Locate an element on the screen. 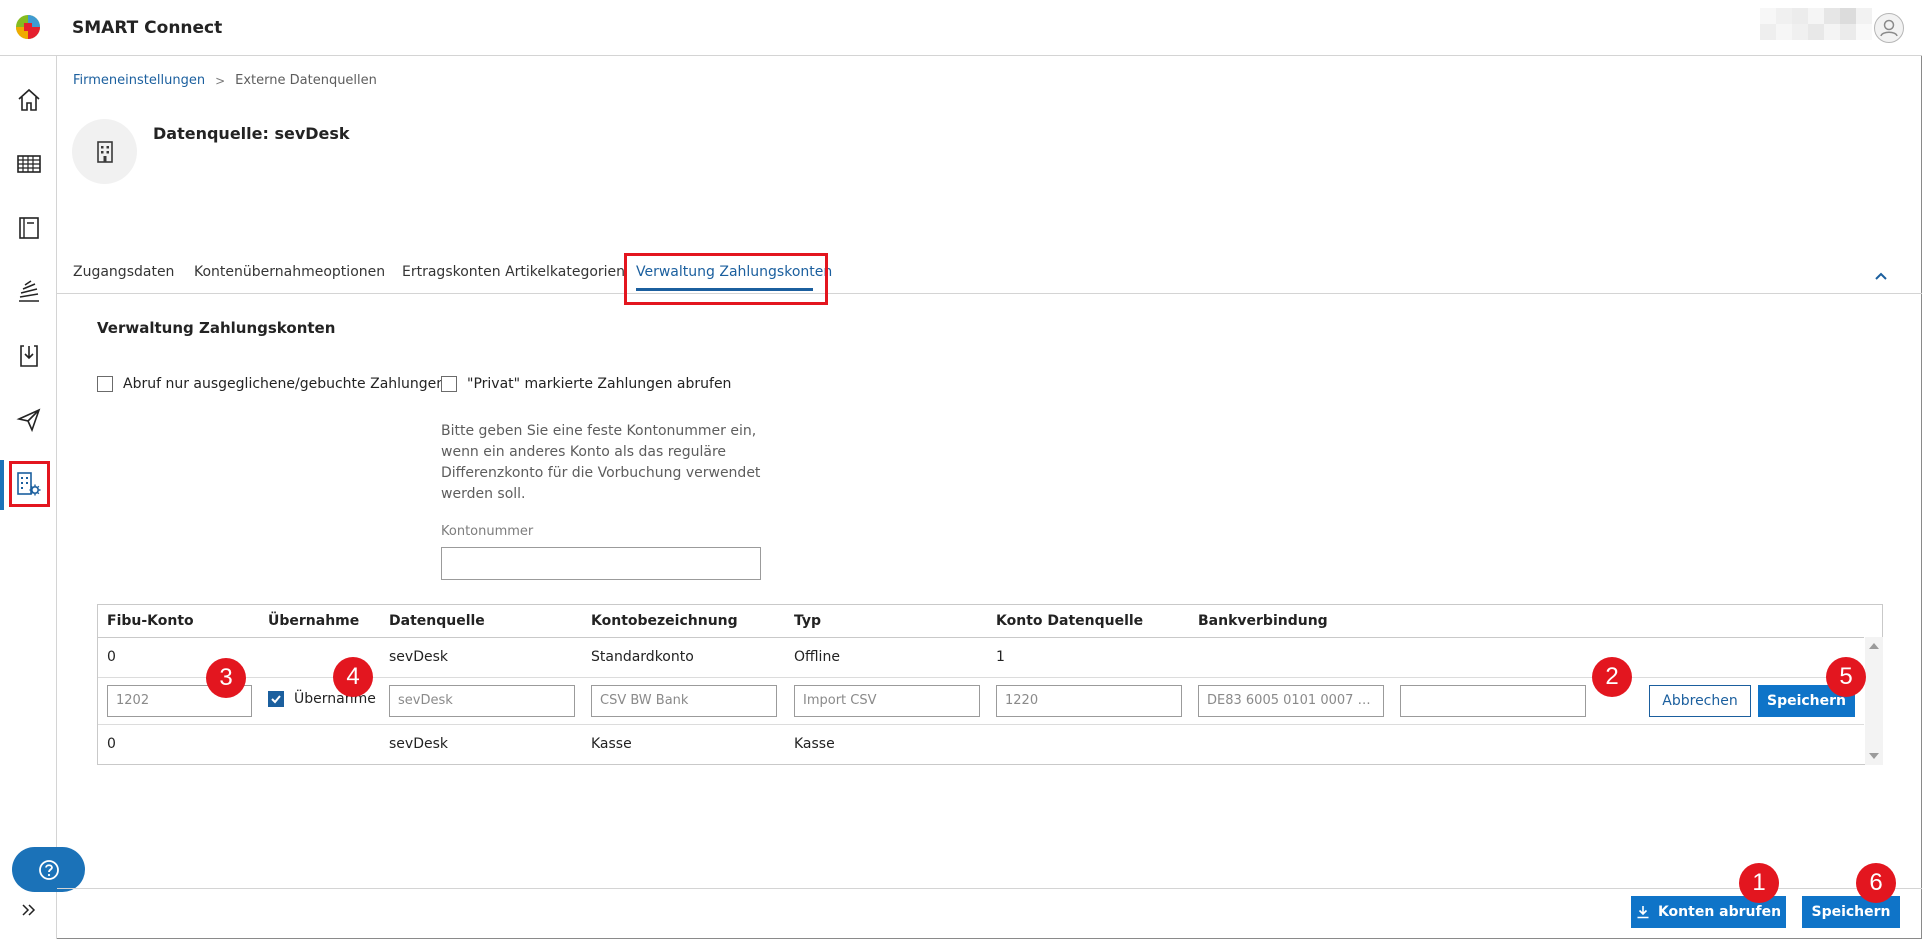 Image resolution: width=1922 pixels, height=939 pixels. checkbox-booked is located at coordinates (105, 384).